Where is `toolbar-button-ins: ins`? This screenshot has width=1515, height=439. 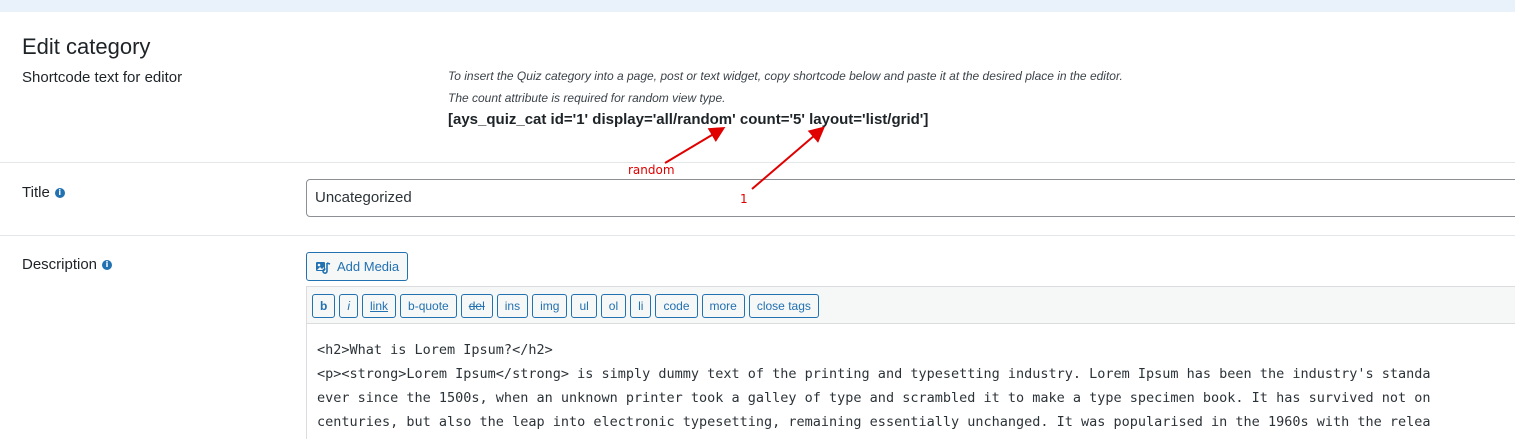
toolbar-button-ins: ins is located at coordinates (512, 305).